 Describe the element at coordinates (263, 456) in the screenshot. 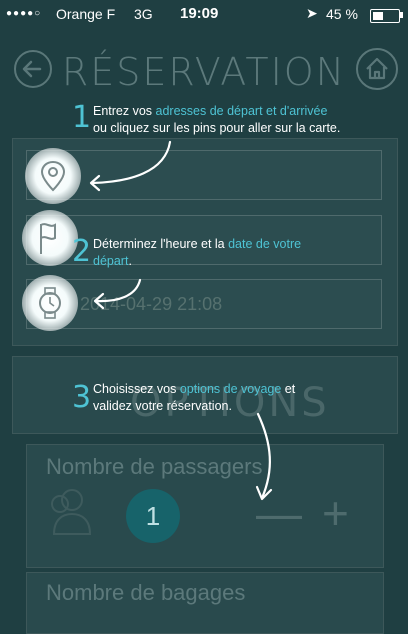

I see `arrow-to-options` at that location.